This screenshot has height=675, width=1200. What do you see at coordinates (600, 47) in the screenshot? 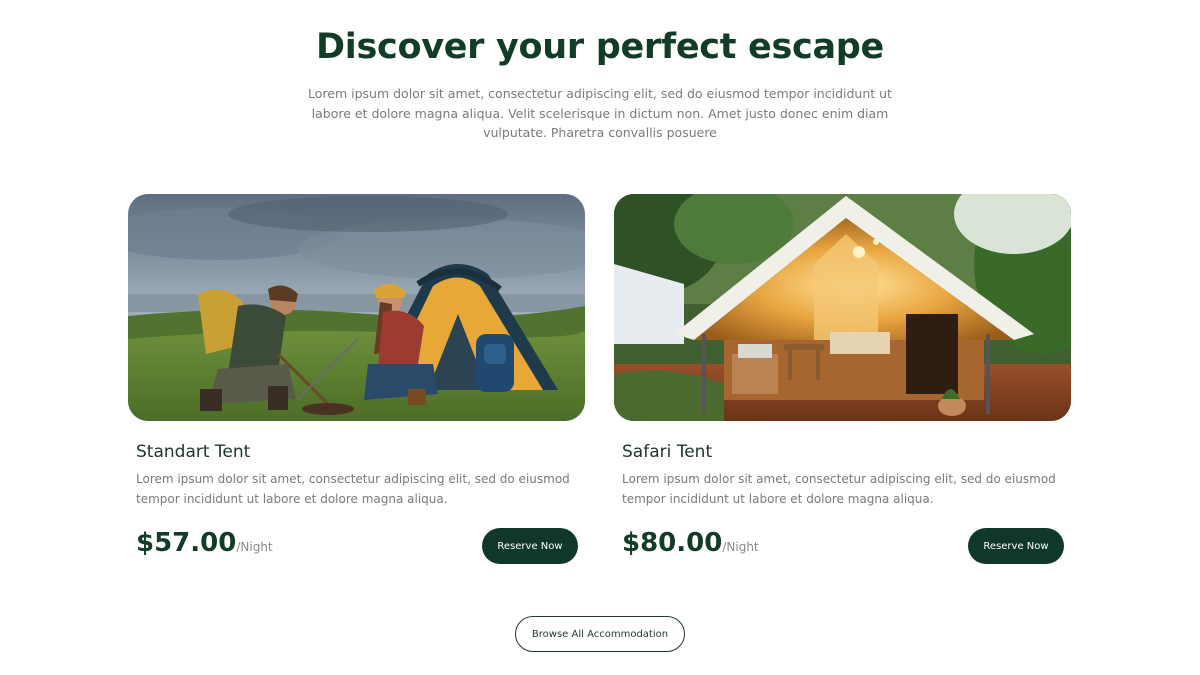
I see `section-title: Discover your perfect escape` at bounding box center [600, 47].